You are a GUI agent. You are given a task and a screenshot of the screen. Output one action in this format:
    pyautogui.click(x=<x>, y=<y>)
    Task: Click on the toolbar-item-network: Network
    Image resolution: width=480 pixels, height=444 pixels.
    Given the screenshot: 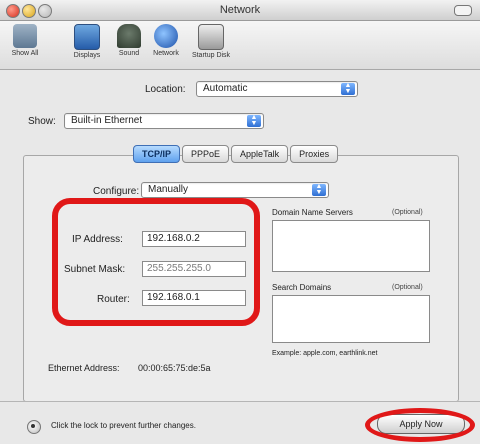 What is the action you would take?
    pyautogui.click(x=166, y=40)
    